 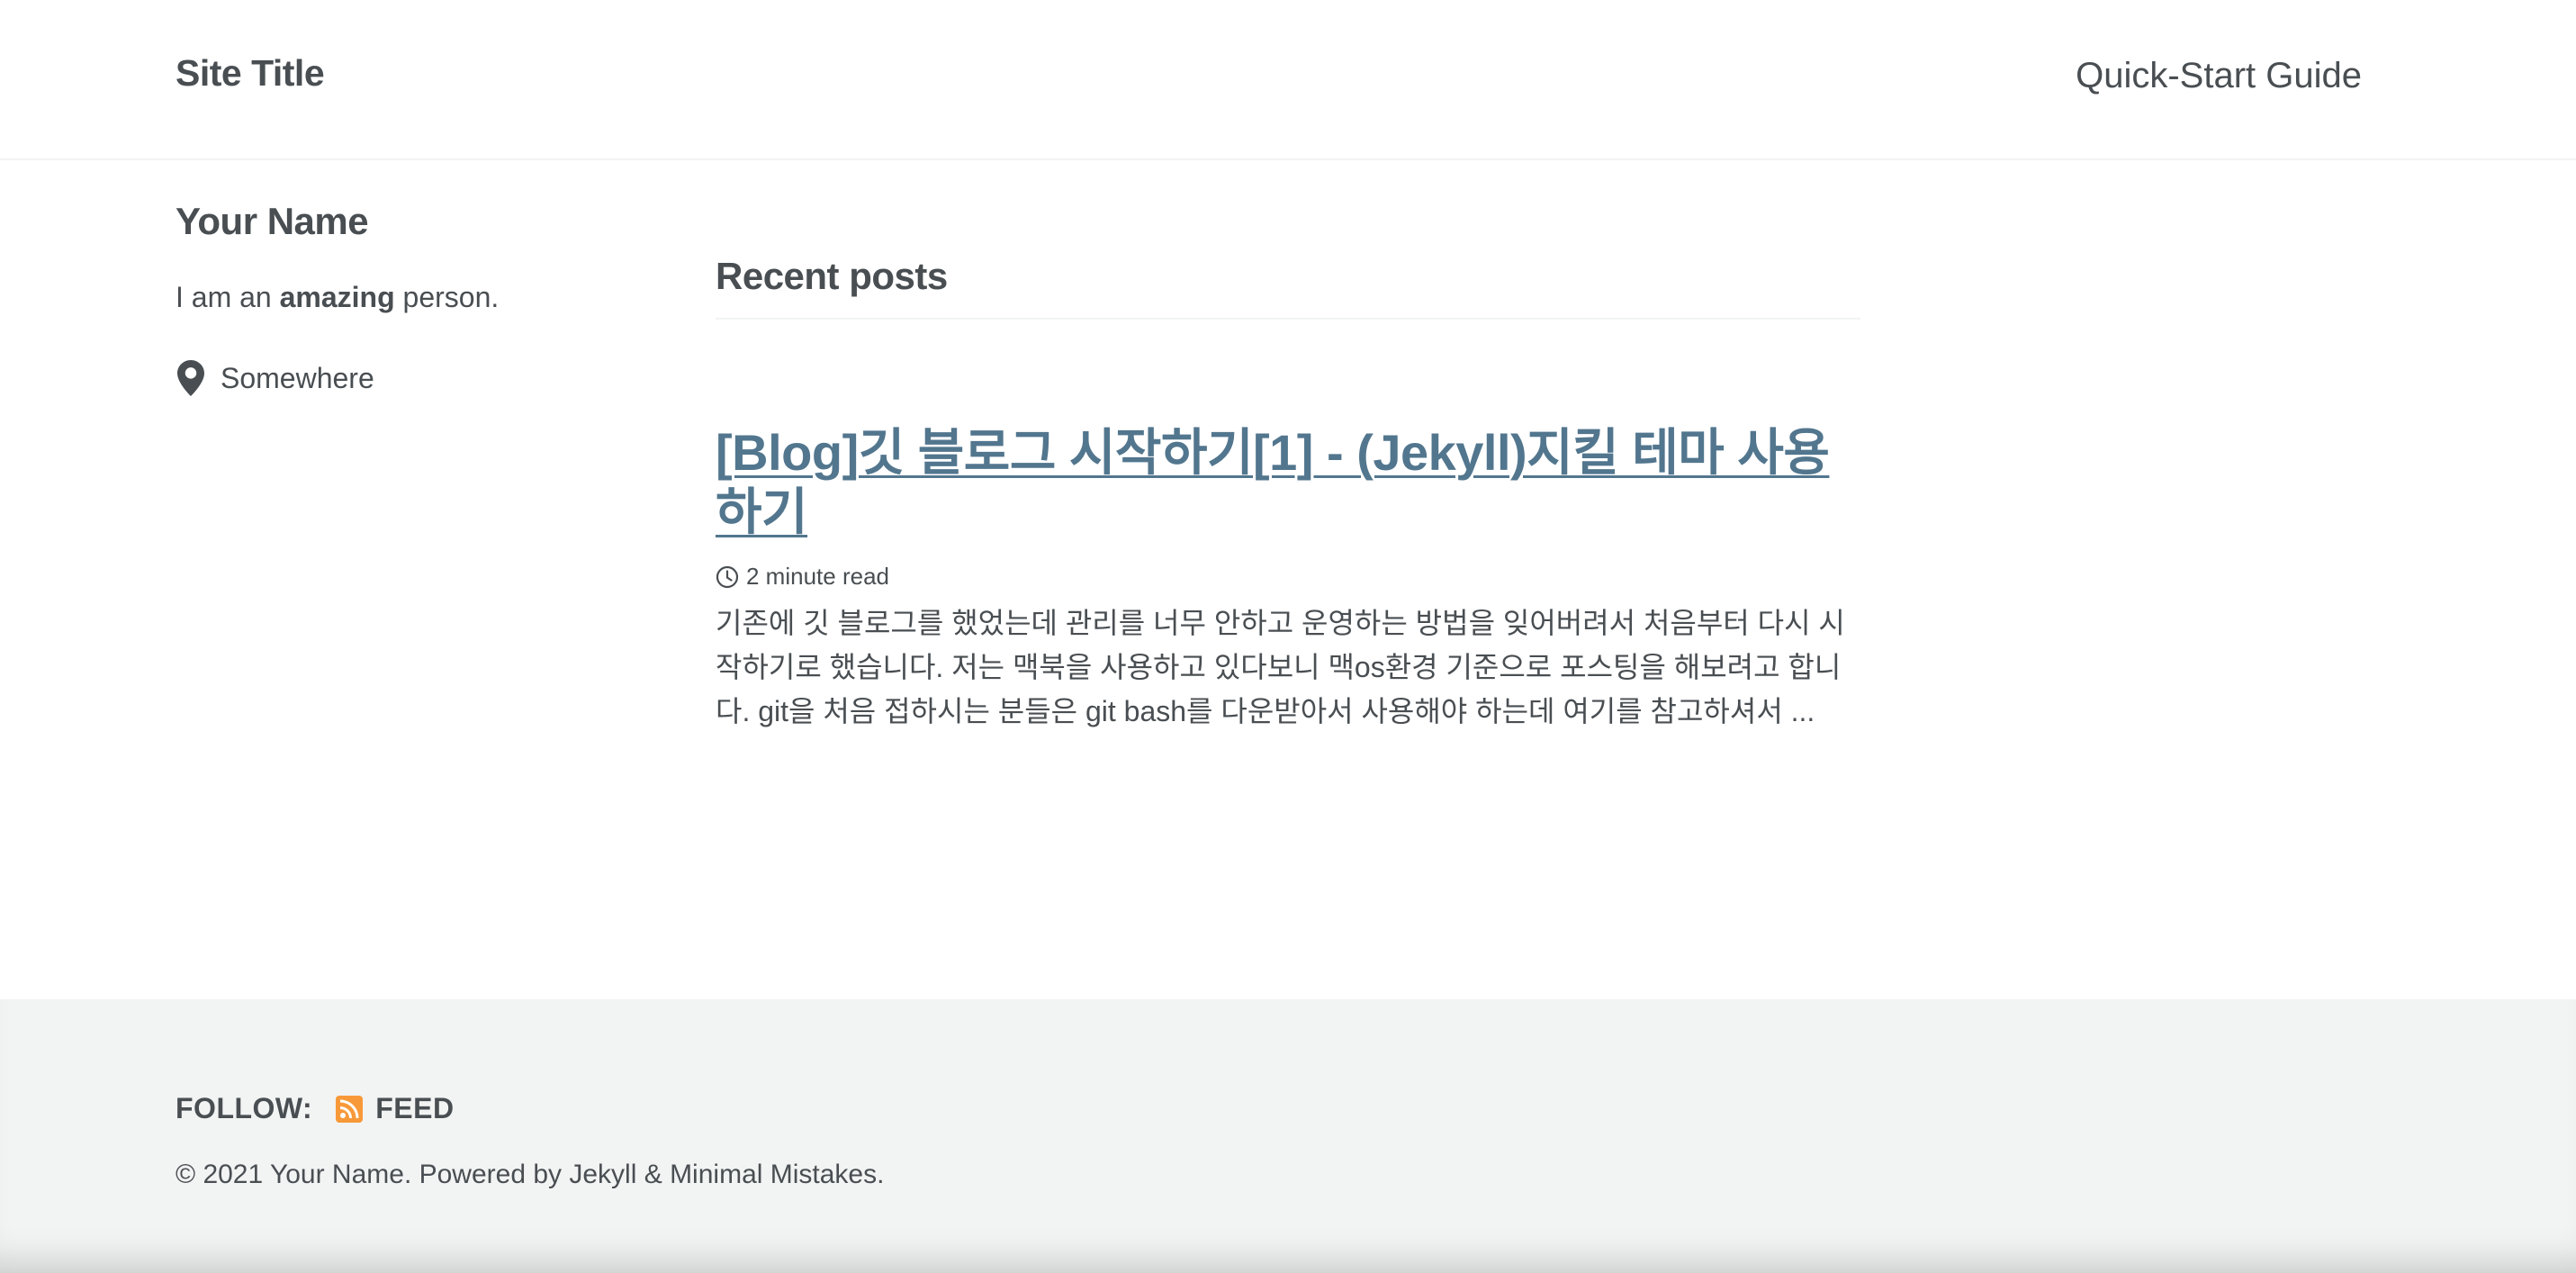 I want to click on author-bio-emphasis: amazing, so click(x=337, y=297).